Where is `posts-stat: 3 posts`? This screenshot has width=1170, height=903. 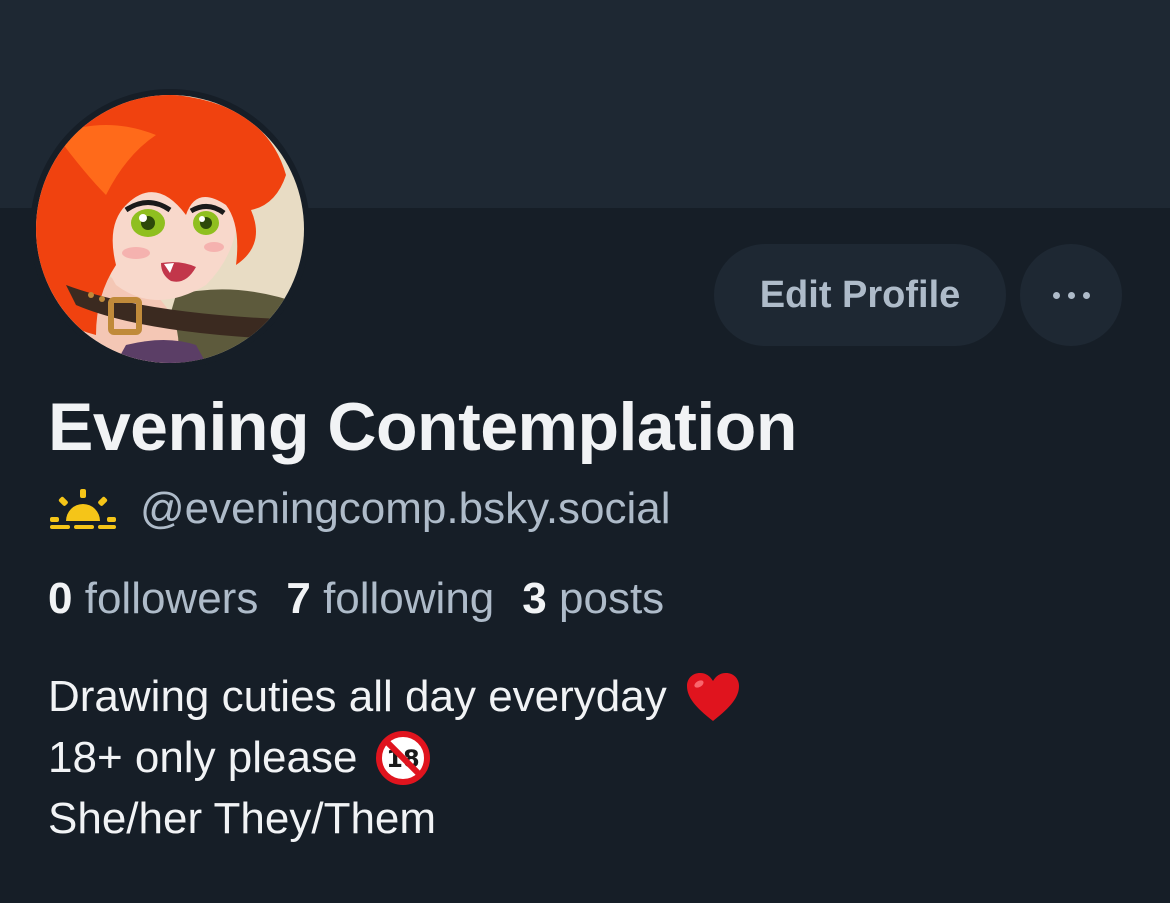
posts-stat: 3 posts is located at coordinates (593, 599).